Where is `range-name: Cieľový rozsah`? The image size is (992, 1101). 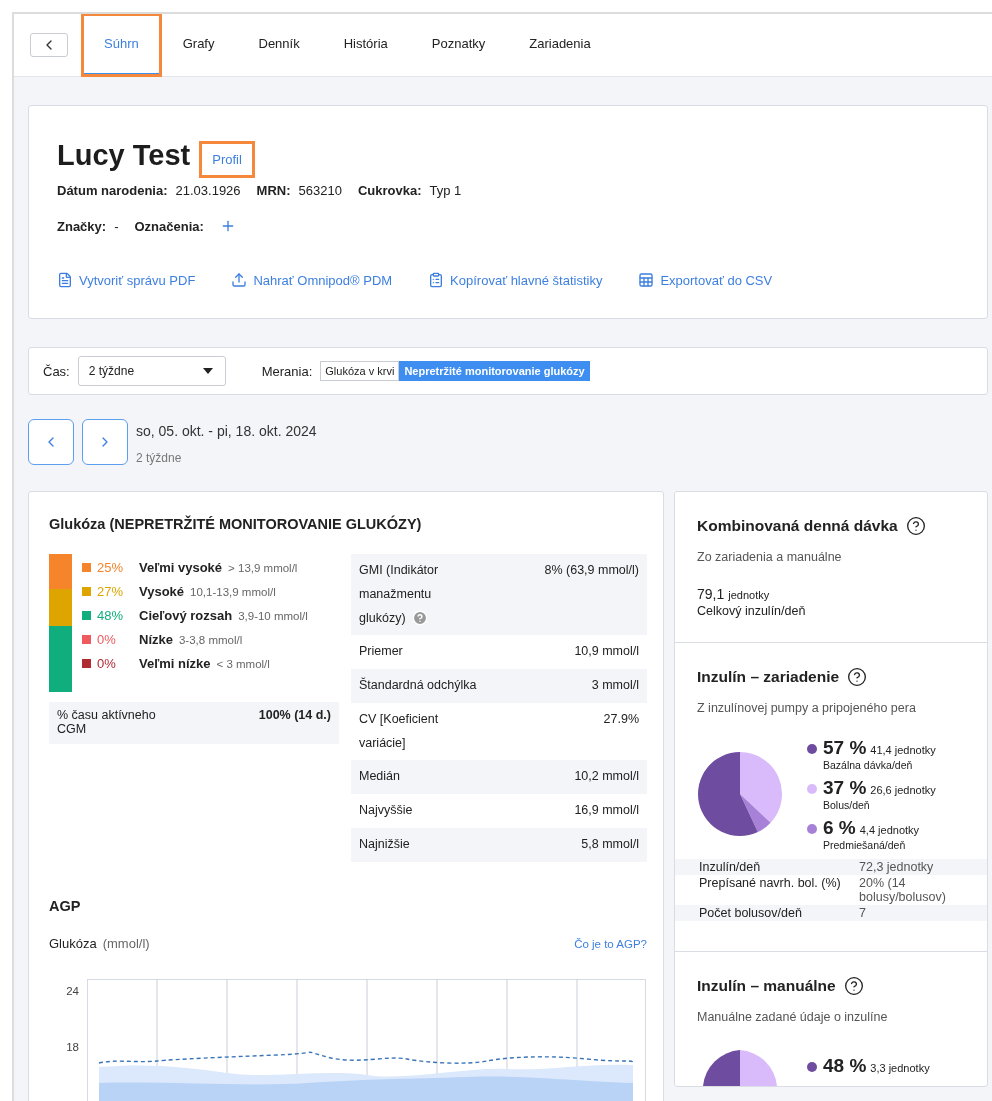 range-name: Cieľový rozsah is located at coordinates (186, 615).